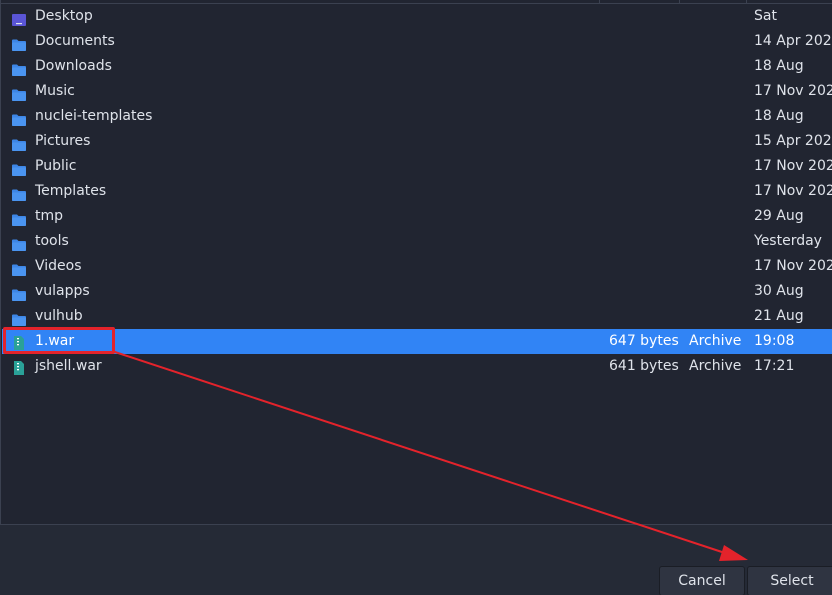 This screenshot has height=595, width=832. I want to click on highlight-box-annotation, so click(59, 340).